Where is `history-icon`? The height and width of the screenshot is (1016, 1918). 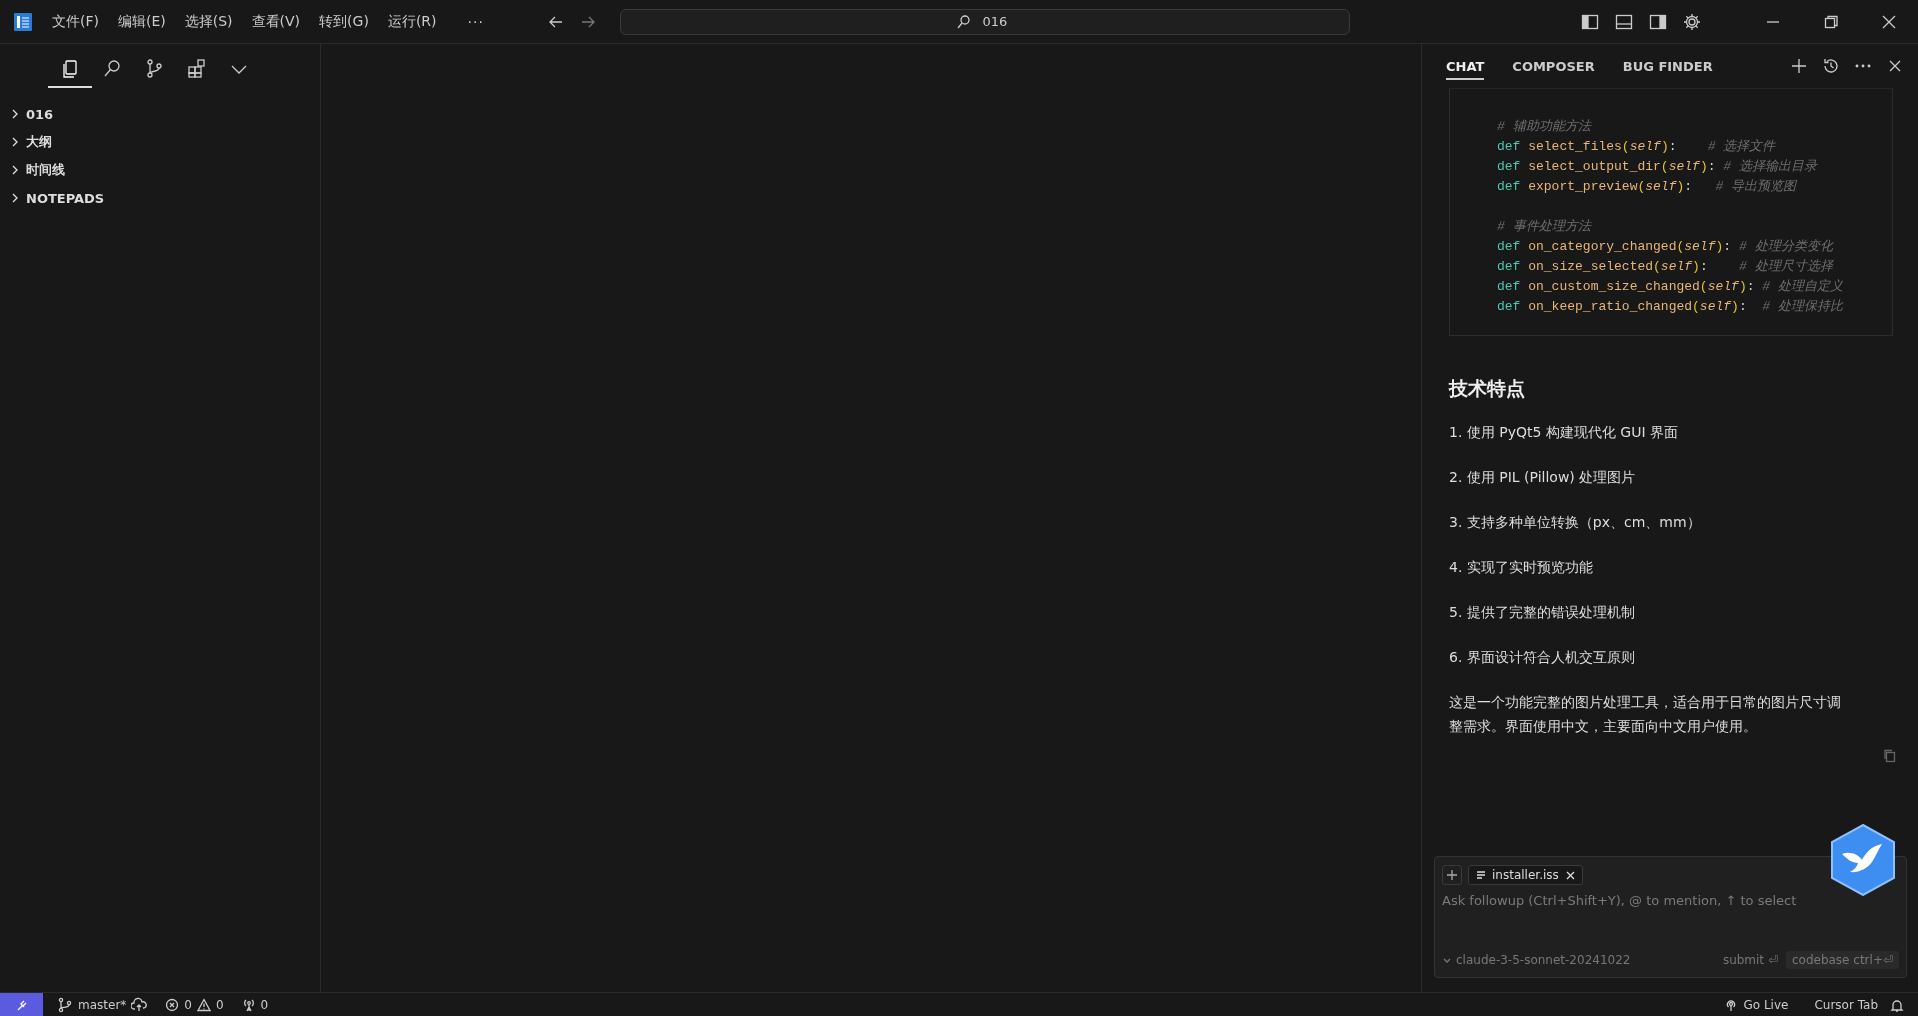 history-icon is located at coordinates (1831, 66).